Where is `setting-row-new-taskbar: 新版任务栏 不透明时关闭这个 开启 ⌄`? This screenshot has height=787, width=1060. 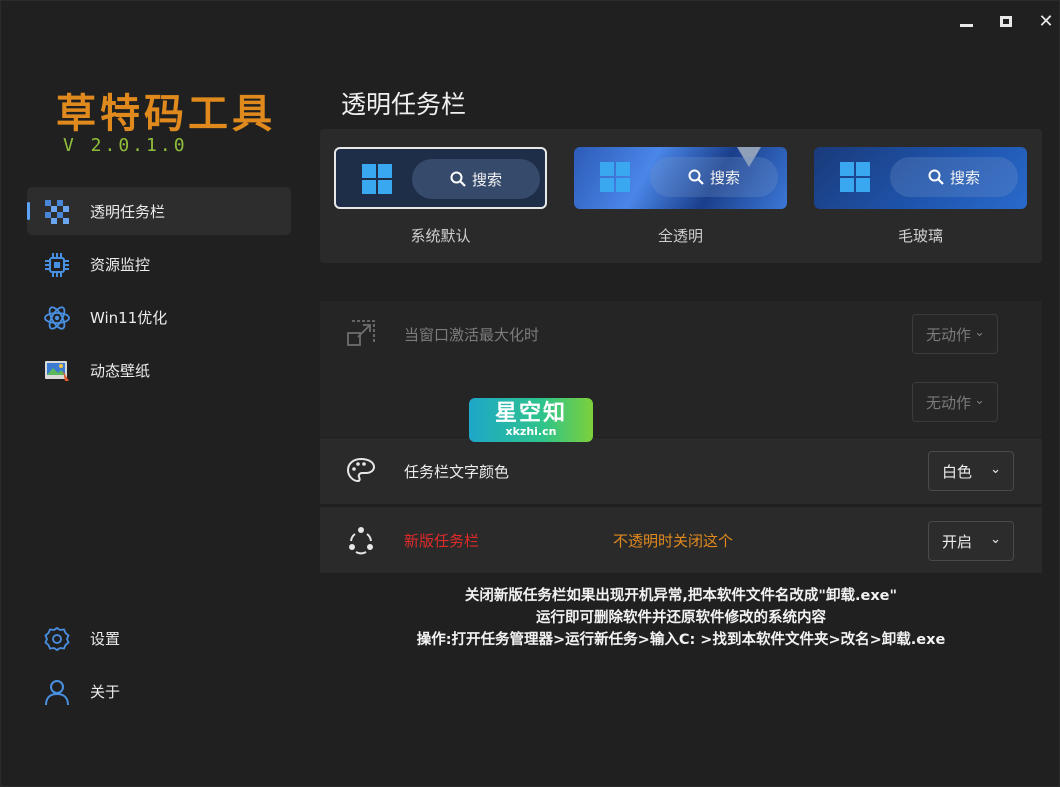
setting-row-new-taskbar: 新版任务栏 不透明时关闭这个 开启 ⌄ is located at coordinates (681, 540).